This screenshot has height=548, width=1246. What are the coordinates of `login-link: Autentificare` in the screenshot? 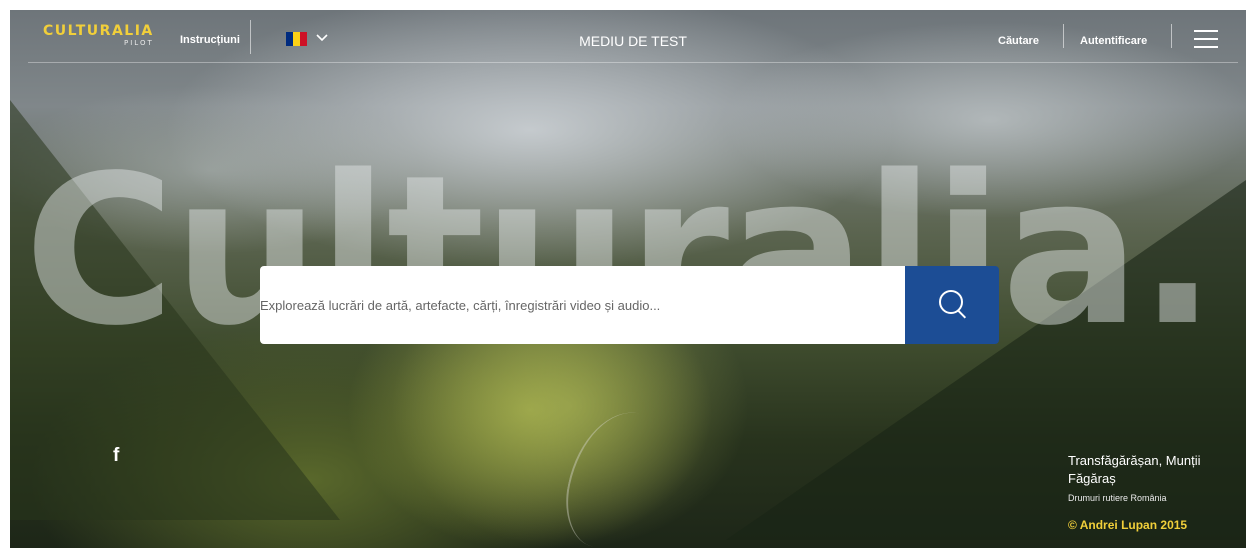 It's located at (1113, 41).